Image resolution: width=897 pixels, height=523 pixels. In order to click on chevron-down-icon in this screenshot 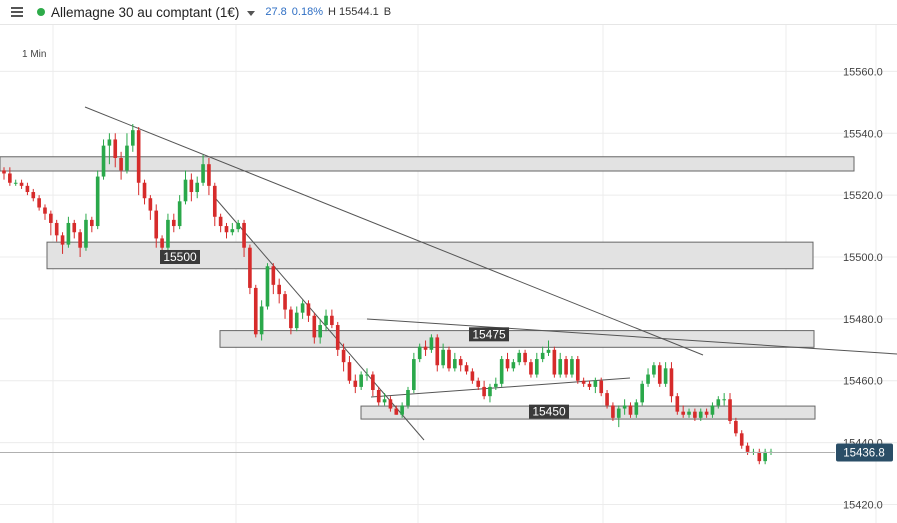, I will do `click(251, 13)`.